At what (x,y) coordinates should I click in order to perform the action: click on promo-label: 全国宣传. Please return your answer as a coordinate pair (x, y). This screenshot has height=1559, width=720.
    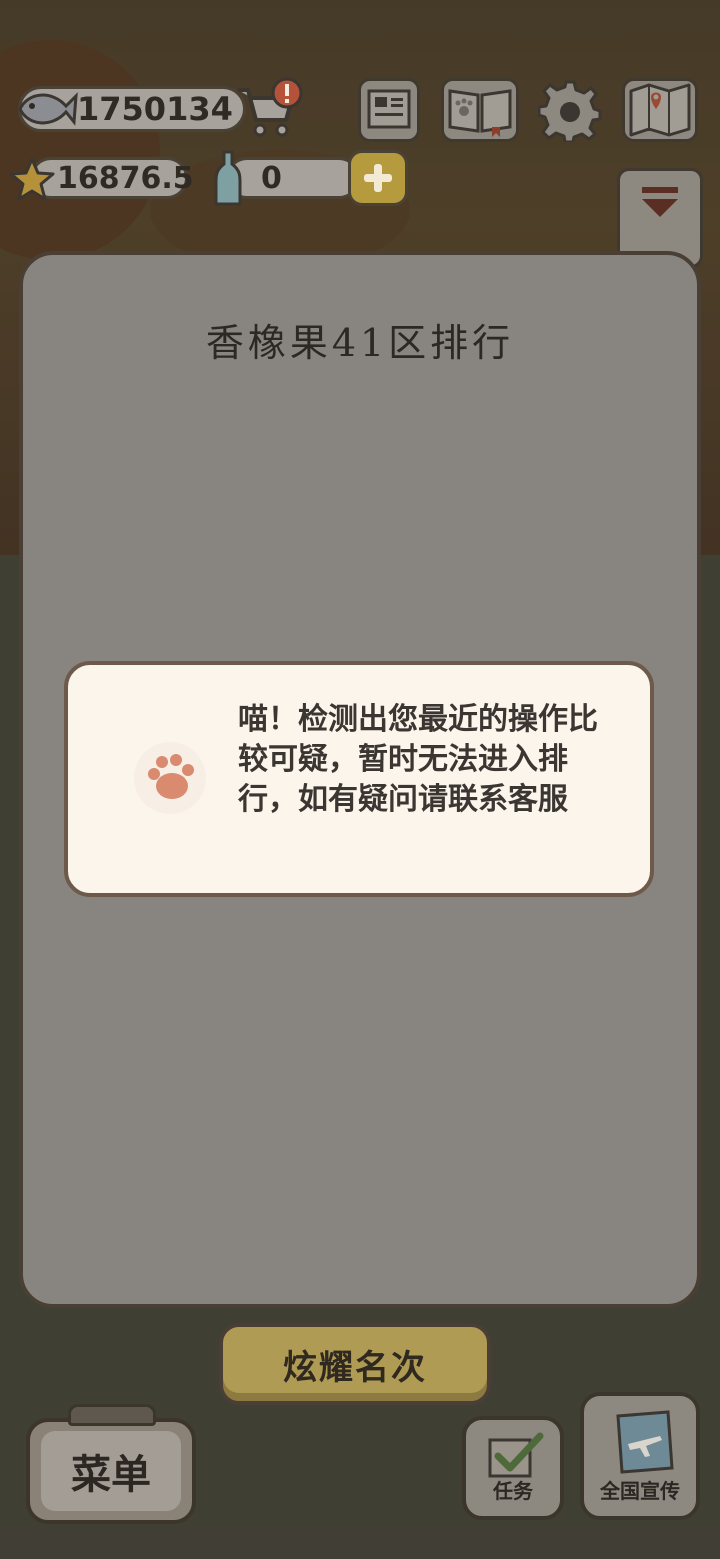
    Looking at the image, I should click on (640, 1491).